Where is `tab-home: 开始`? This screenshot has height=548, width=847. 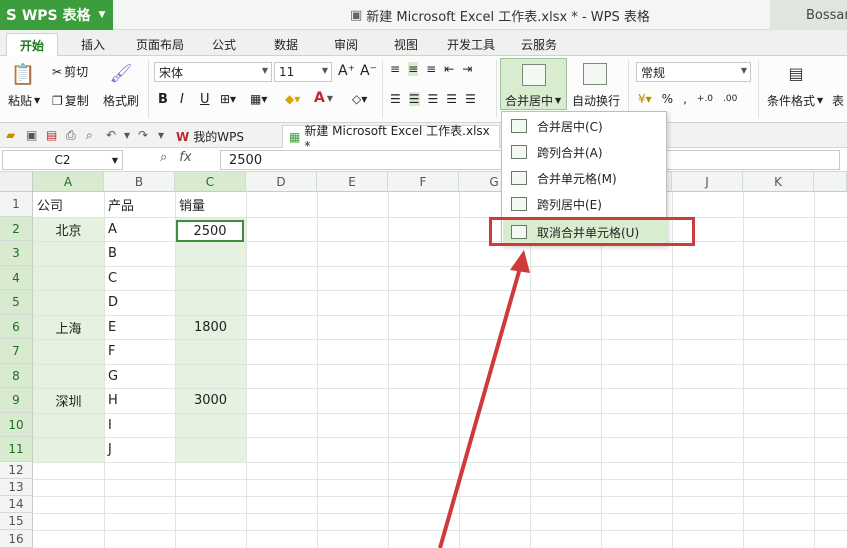 tab-home: 开始 is located at coordinates (32, 44).